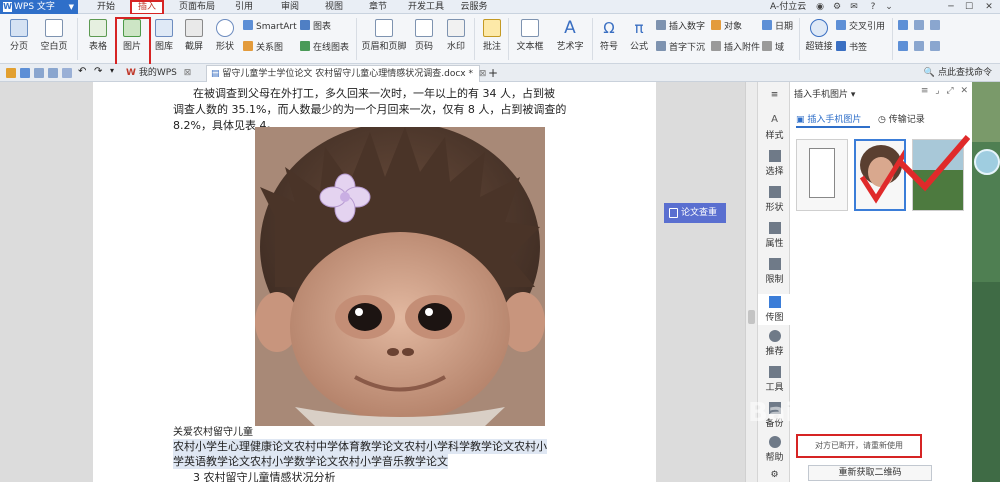 This screenshot has height=482, width=1000. Describe the element at coordinates (346, 73) in the screenshot. I see `tab-document: ▤ 留守儿童学士学位论文 农村留守儿童心理情感状况调查.docx * ⊠` at that location.